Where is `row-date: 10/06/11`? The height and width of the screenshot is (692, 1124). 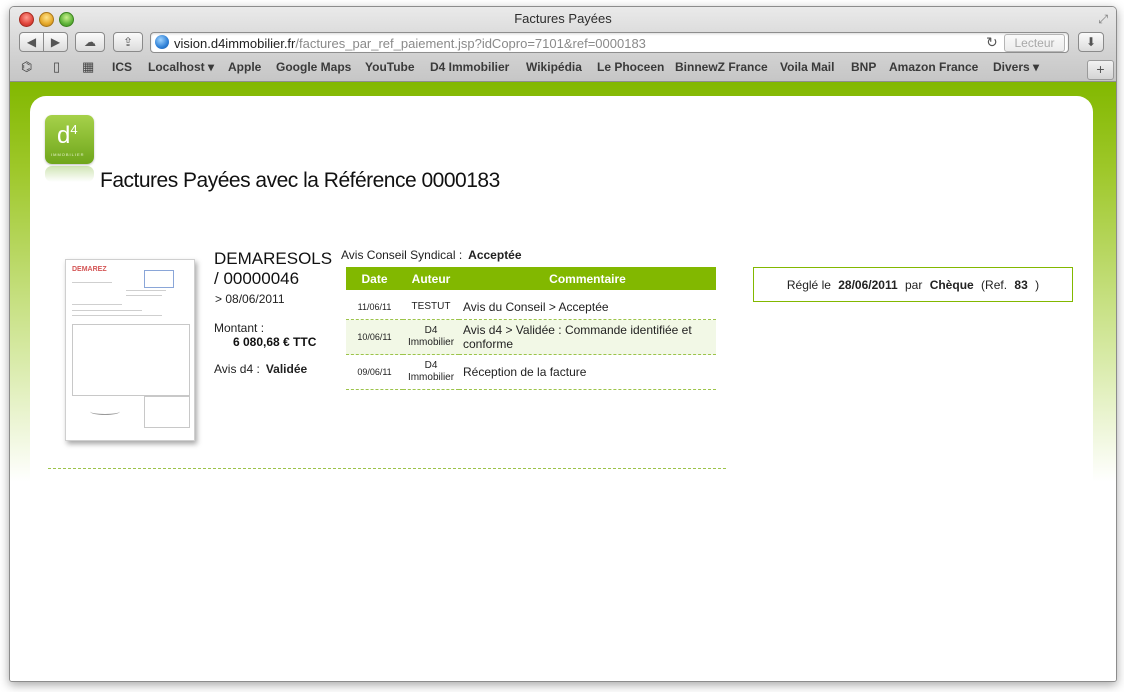 row-date: 10/06/11 is located at coordinates (374, 337).